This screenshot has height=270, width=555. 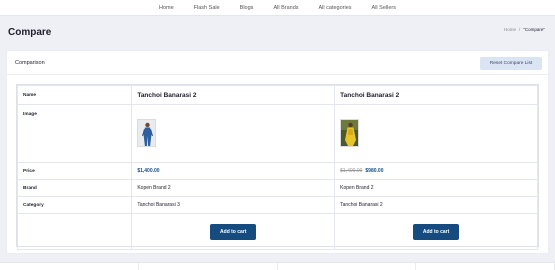 What do you see at coordinates (233, 171) in the screenshot?
I see `product-1-price-cell: $1,400.00` at bounding box center [233, 171].